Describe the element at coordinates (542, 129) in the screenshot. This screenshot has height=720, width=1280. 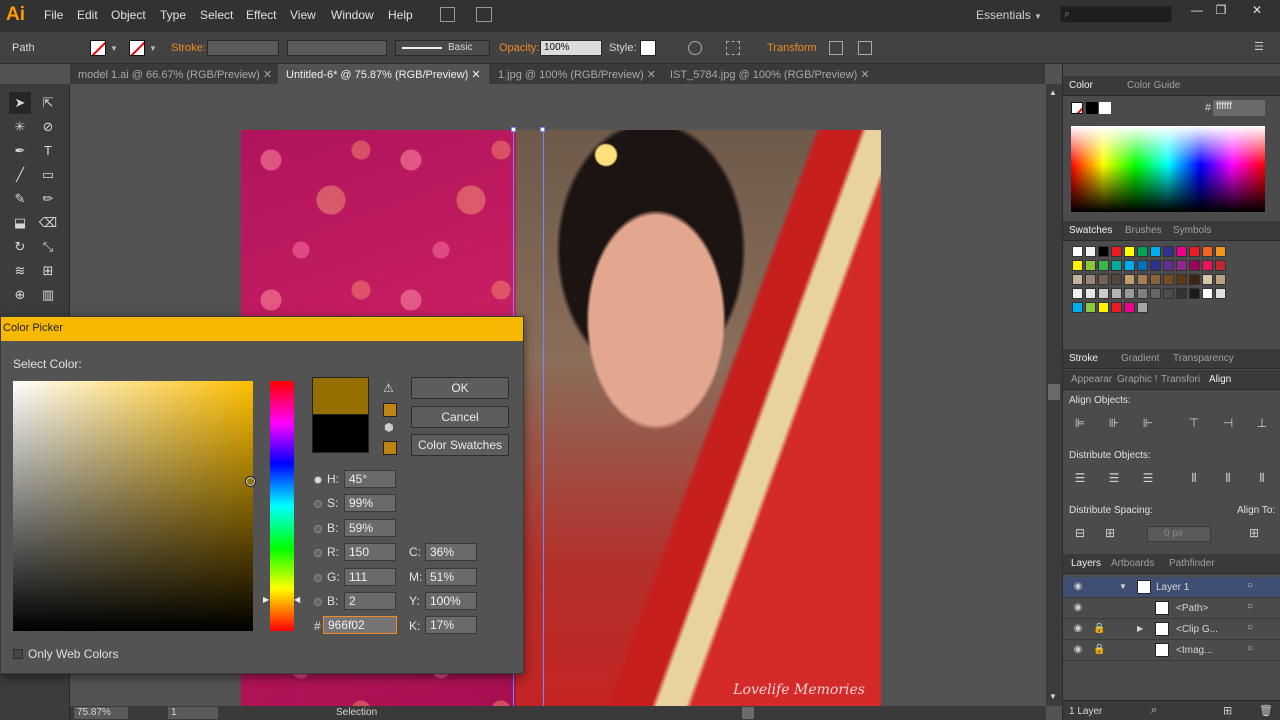
I see `anchor-point` at that location.